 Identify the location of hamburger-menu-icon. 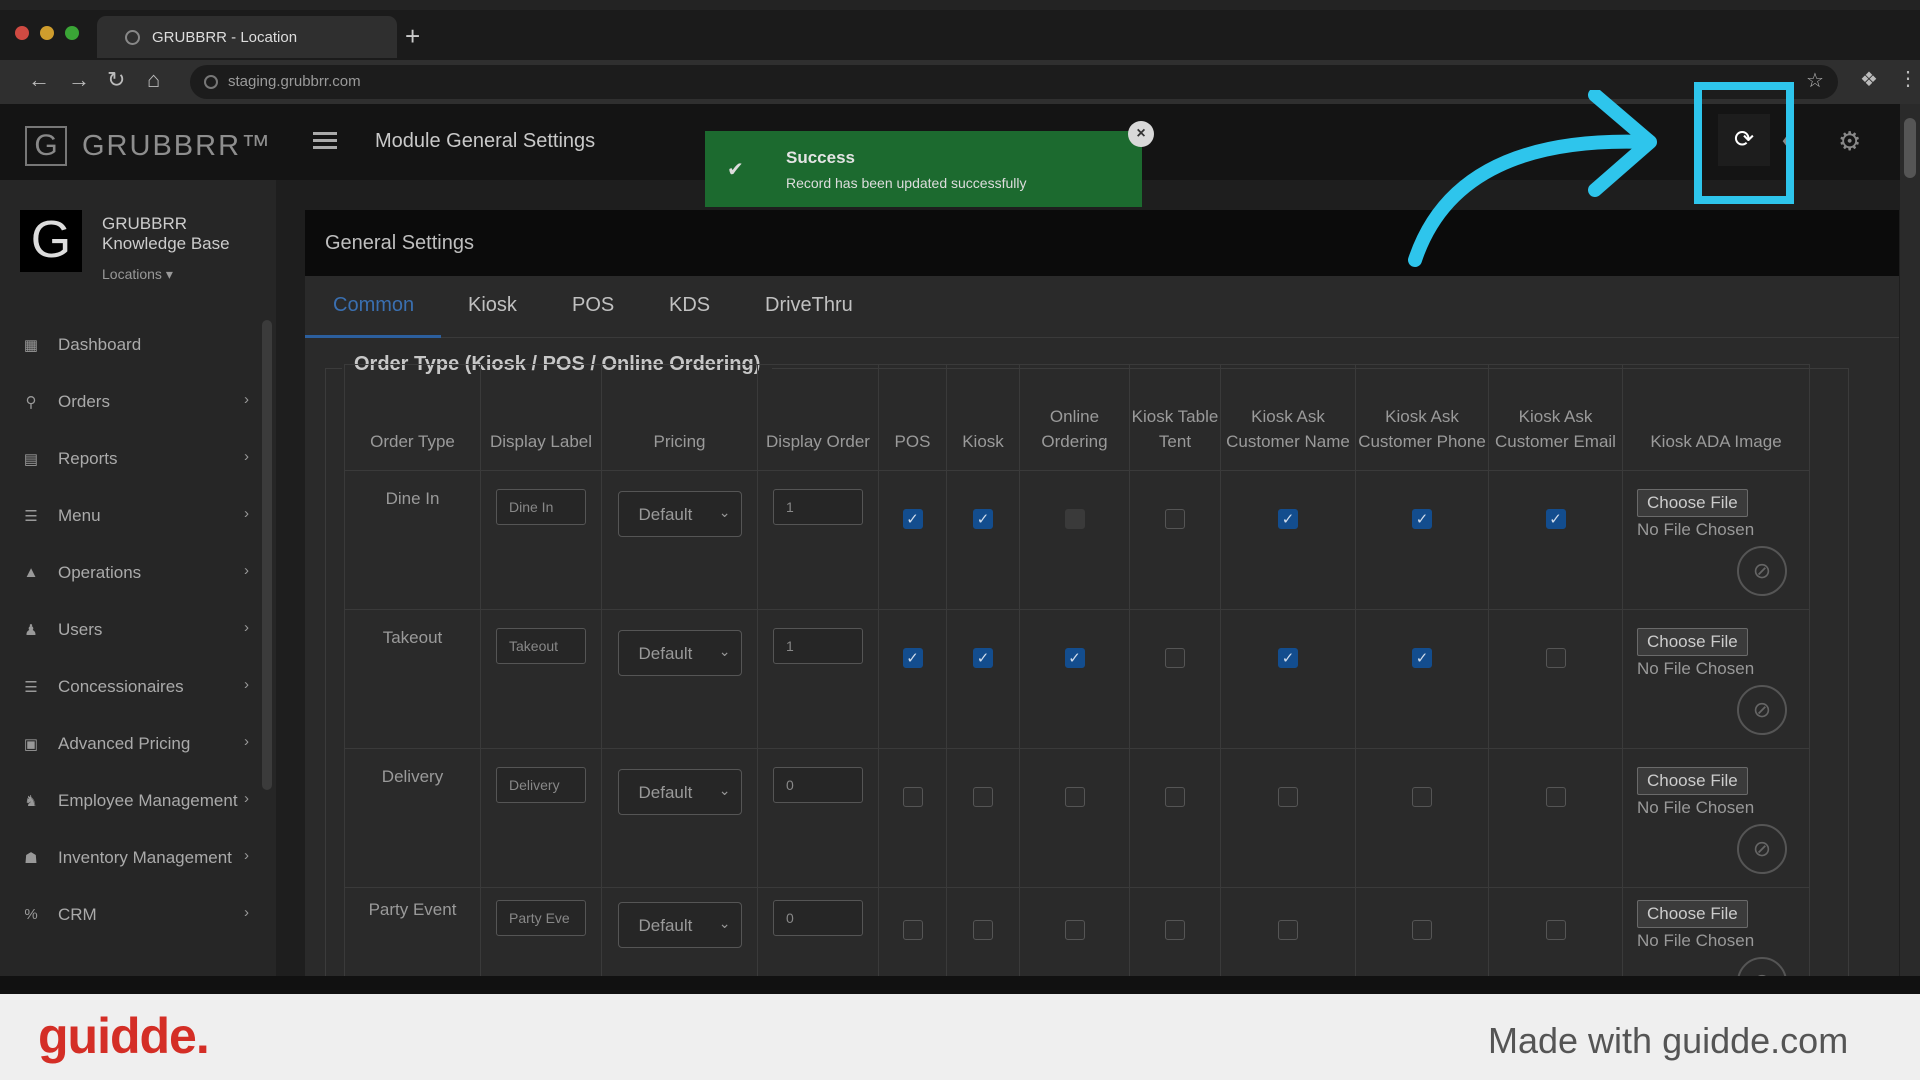
(325, 141).